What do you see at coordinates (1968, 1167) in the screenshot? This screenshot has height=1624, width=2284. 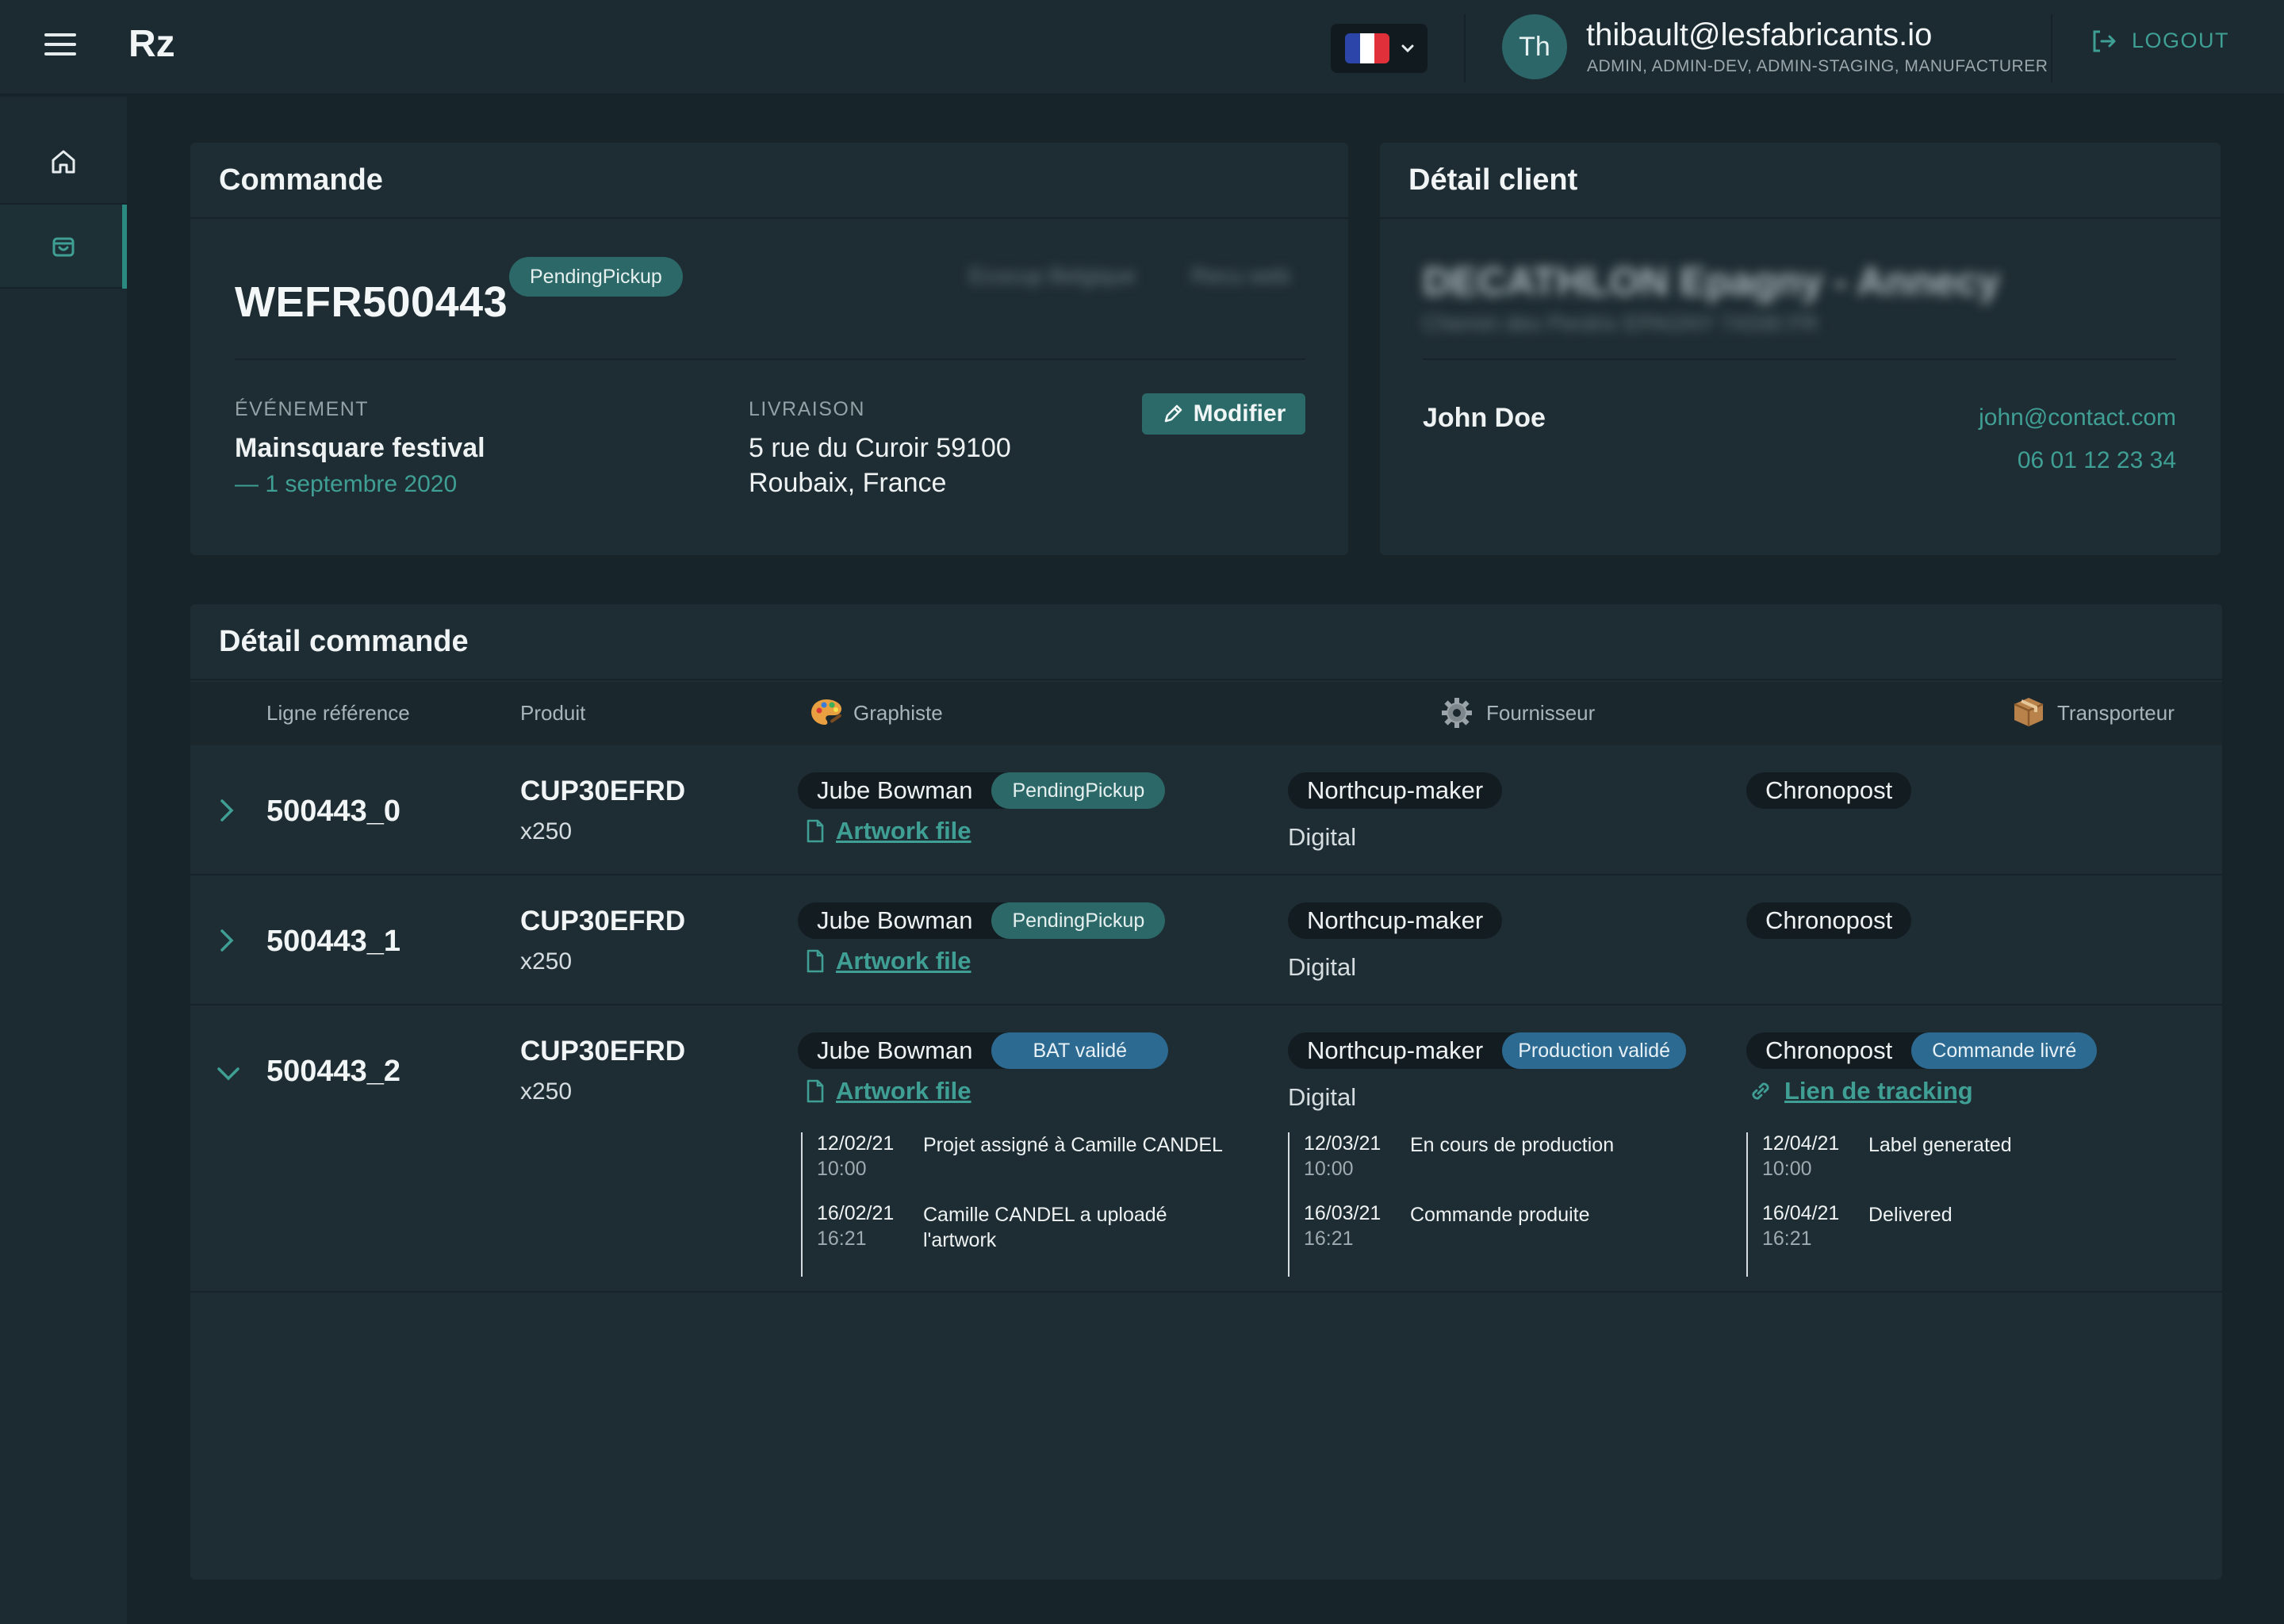 I see `timeline-event: 12/04/21 10:00 Label generated` at bounding box center [1968, 1167].